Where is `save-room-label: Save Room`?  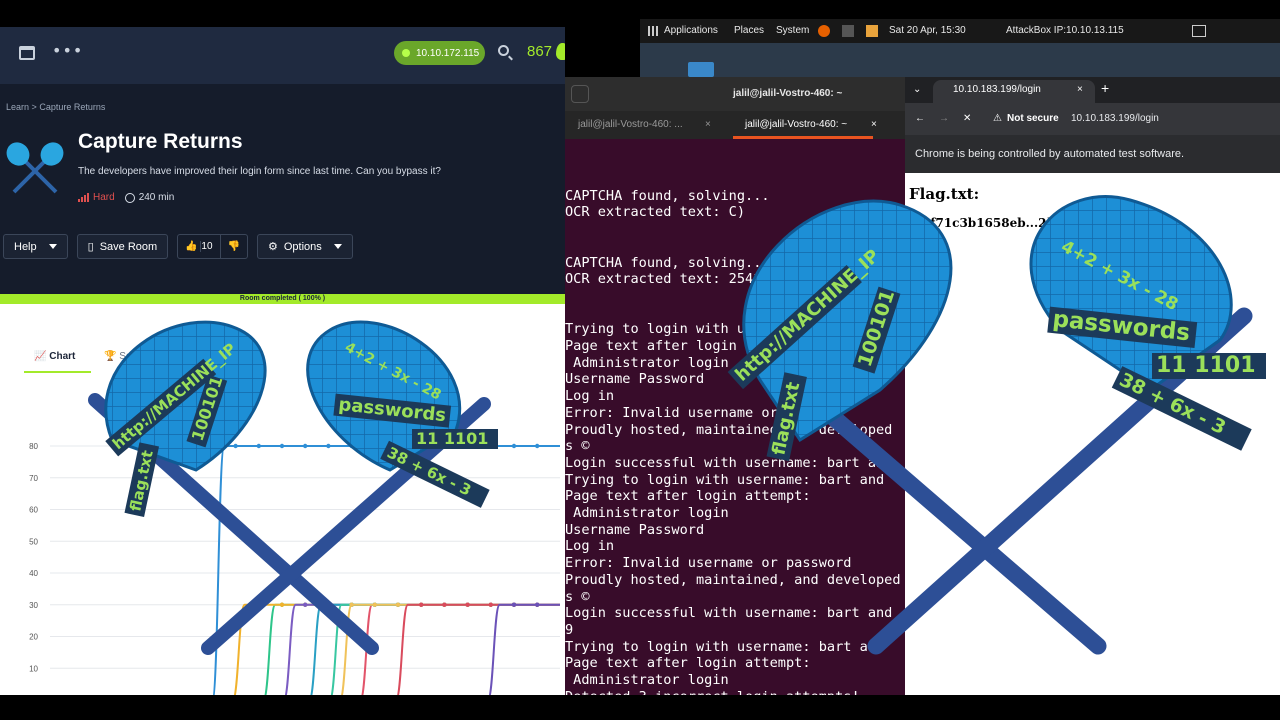 save-room-label: Save Room is located at coordinates (128, 246).